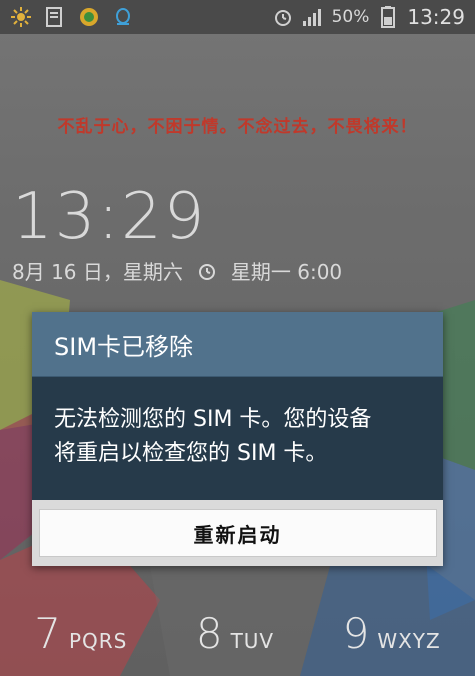  What do you see at coordinates (55, 17) in the screenshot?
I see `note-icon` at bounding box center [55, 17].